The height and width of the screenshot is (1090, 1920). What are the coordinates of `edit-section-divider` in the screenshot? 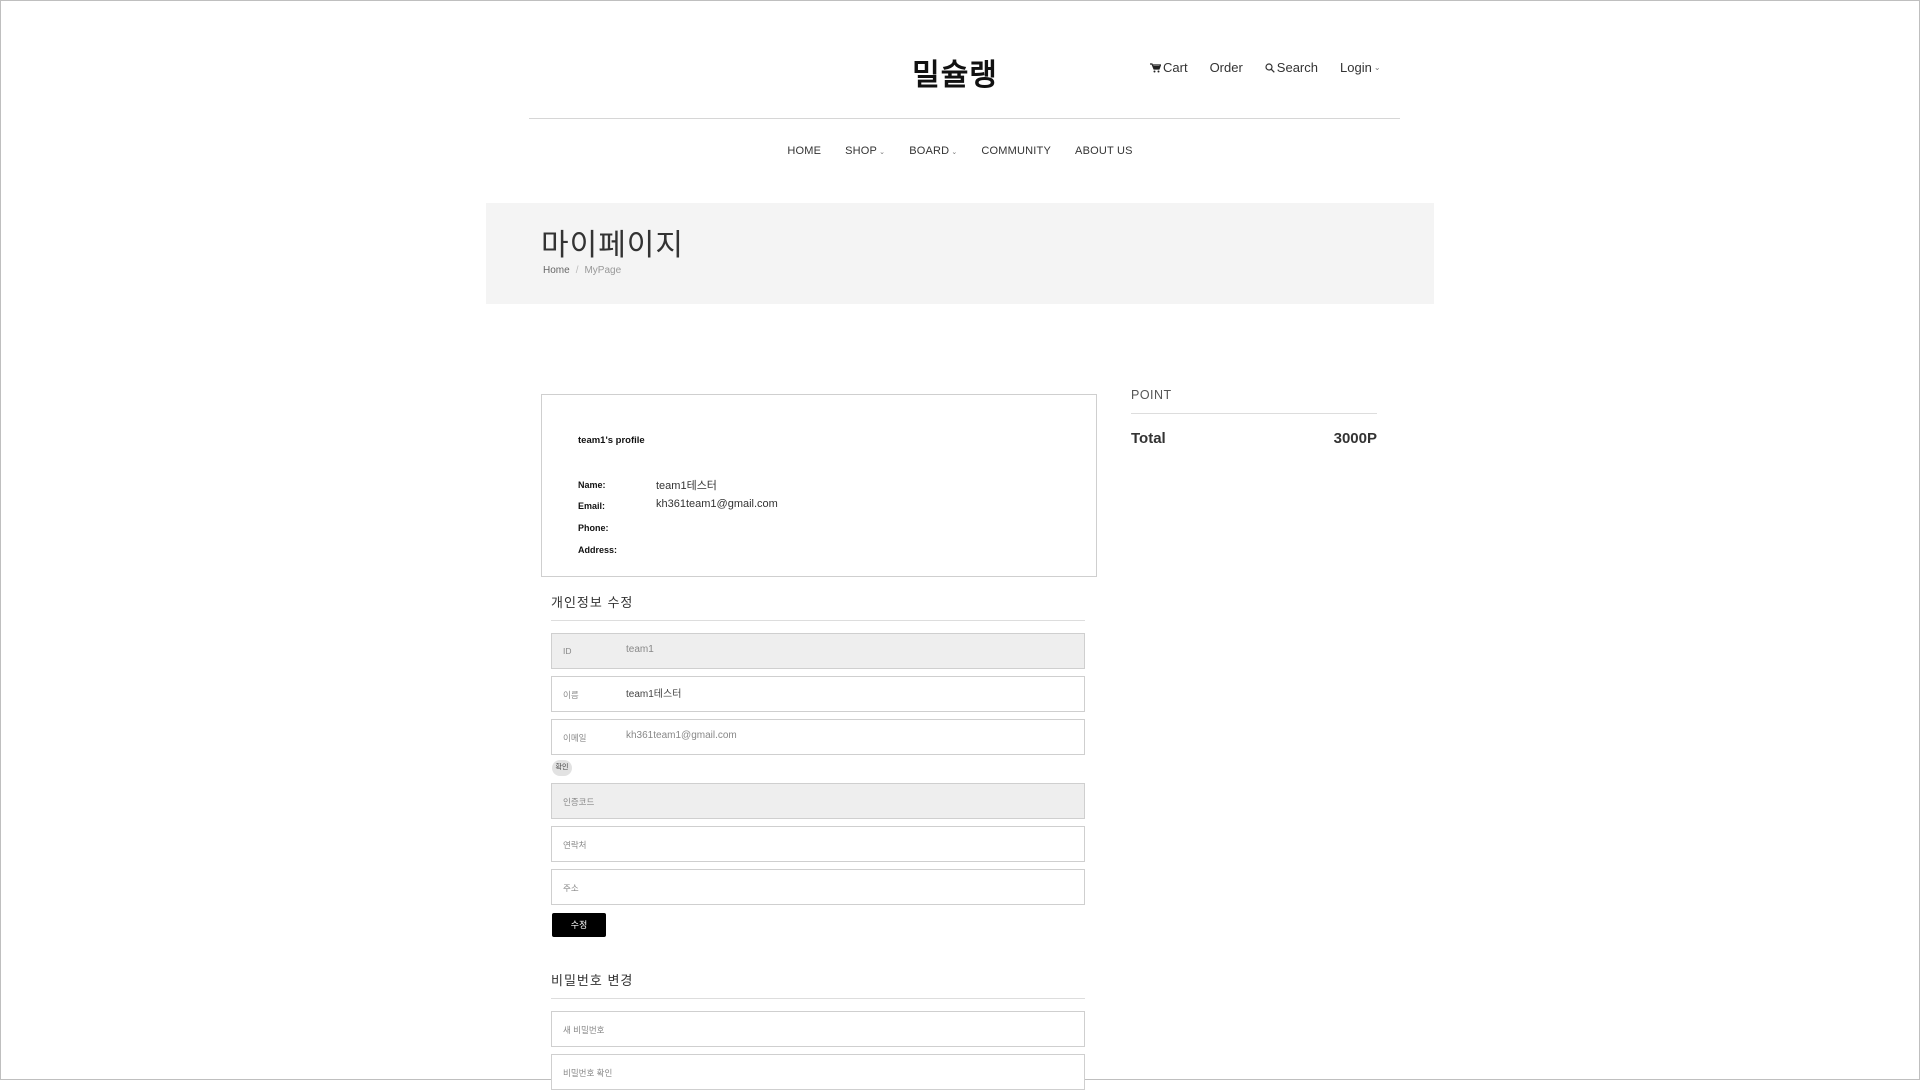 It's located at (818, 620).